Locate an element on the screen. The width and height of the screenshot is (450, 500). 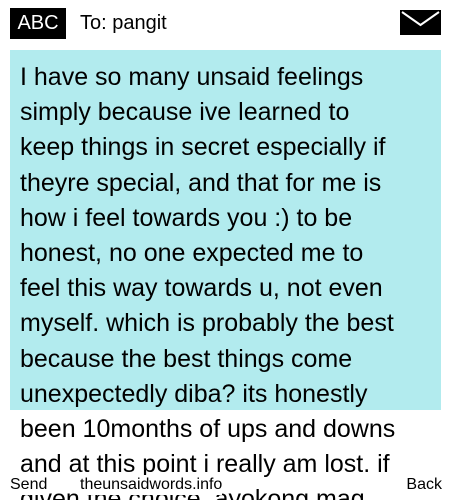
compose-header: ABC To: pangit is located at coordinates (225, 24).